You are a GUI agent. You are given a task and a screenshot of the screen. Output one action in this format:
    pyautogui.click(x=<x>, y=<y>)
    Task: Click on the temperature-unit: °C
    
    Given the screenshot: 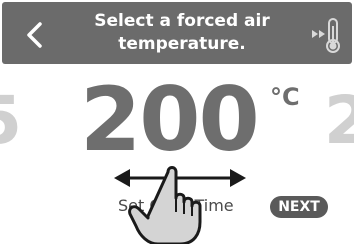 What is the action you would take?
    pyautogui.click(x=285, y=97)
    